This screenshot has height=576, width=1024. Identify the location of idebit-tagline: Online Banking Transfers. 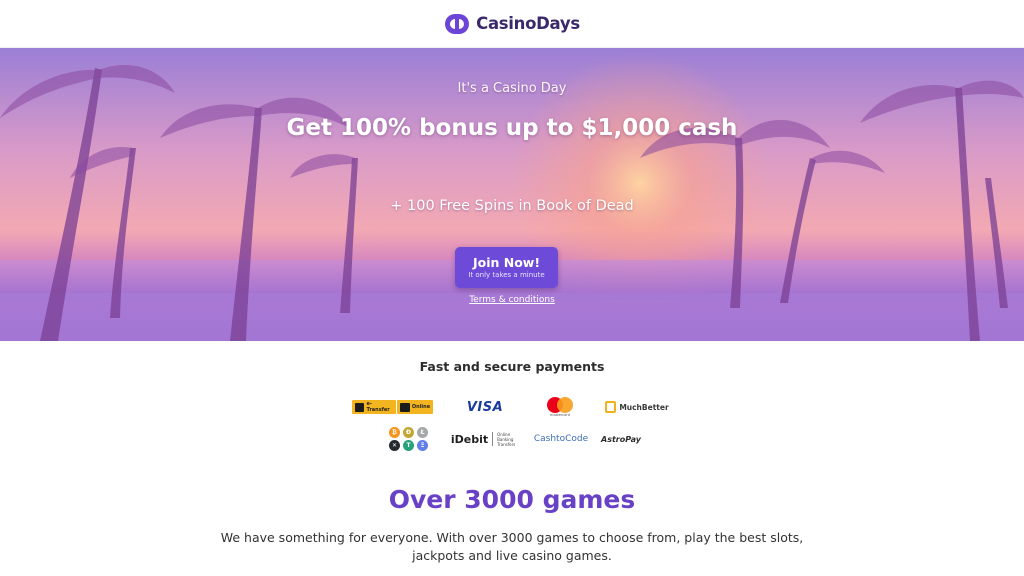
(506, 439).